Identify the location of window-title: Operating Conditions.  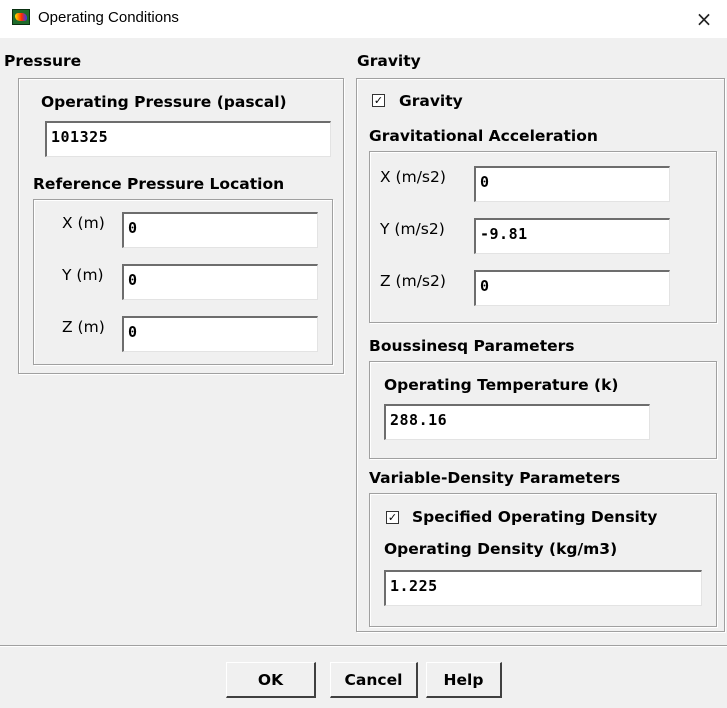
(108, 17).